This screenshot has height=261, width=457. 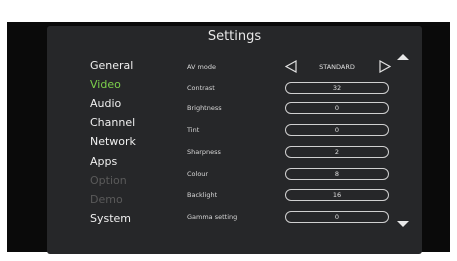 What do you see at coordinates (193, 130) in the screenshot?
I see `setting-label-tint: Tint` at bounding box center [193, 130].